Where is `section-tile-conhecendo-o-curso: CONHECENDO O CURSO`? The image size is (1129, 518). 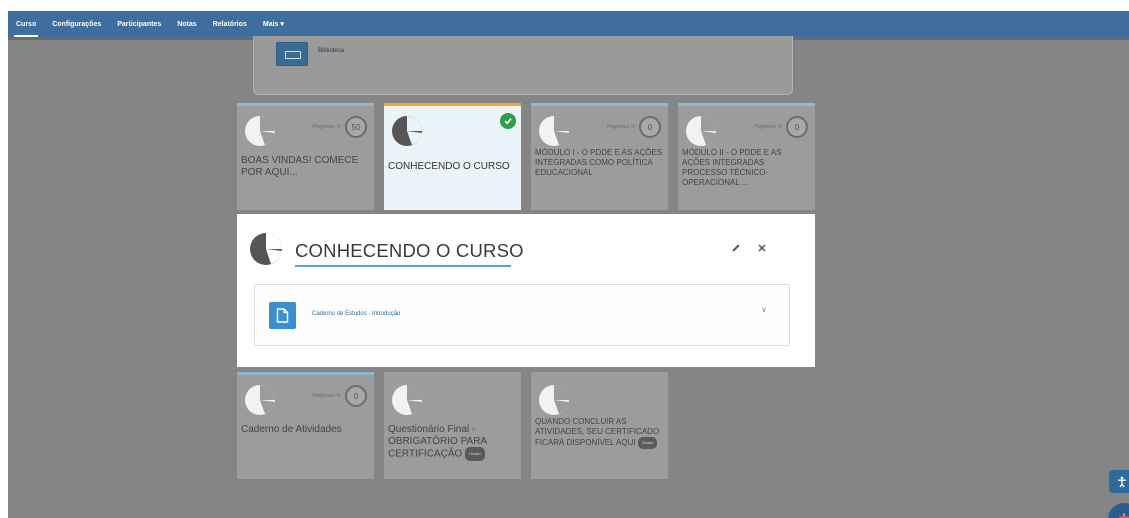
section-tile-conhecendo-o-curso: CONHECENDO O CURSO is located at coordinates (452, 156).